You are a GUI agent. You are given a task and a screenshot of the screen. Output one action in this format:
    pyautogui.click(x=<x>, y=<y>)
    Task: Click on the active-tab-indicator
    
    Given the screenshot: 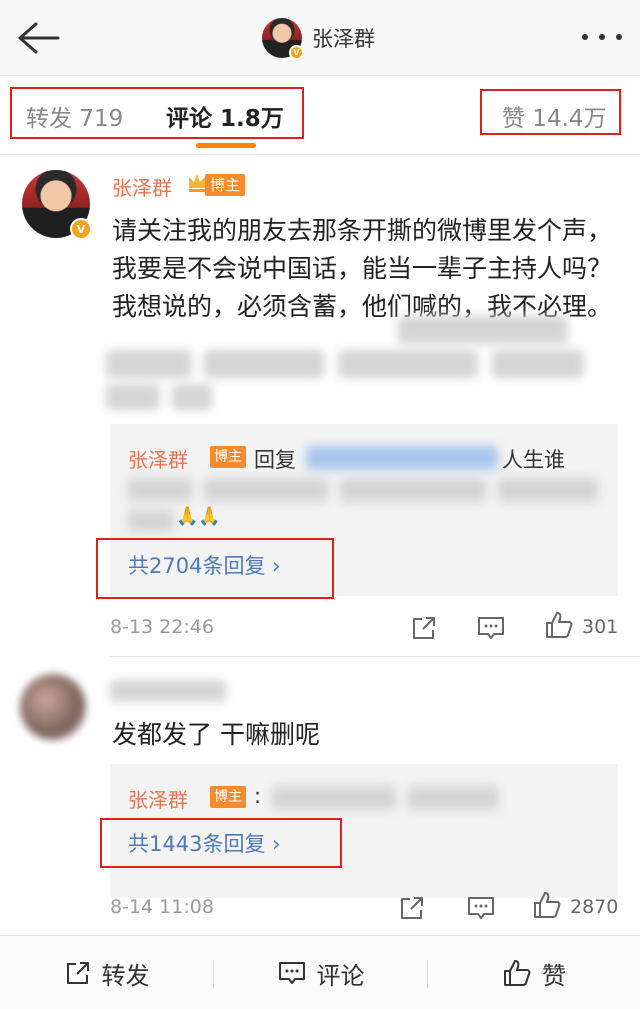 What is the action you would take?
    pyautogui.click(x=226, y=145)
    